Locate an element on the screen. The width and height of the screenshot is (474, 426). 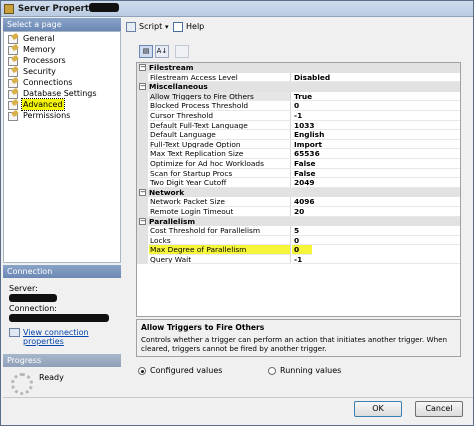
property-value: 20 is located at coordinates (376, 212).